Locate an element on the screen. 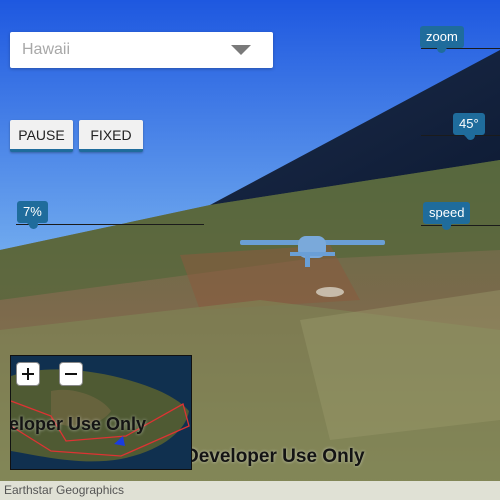  plus-icon-vertical is located at coordinates (28, 374).